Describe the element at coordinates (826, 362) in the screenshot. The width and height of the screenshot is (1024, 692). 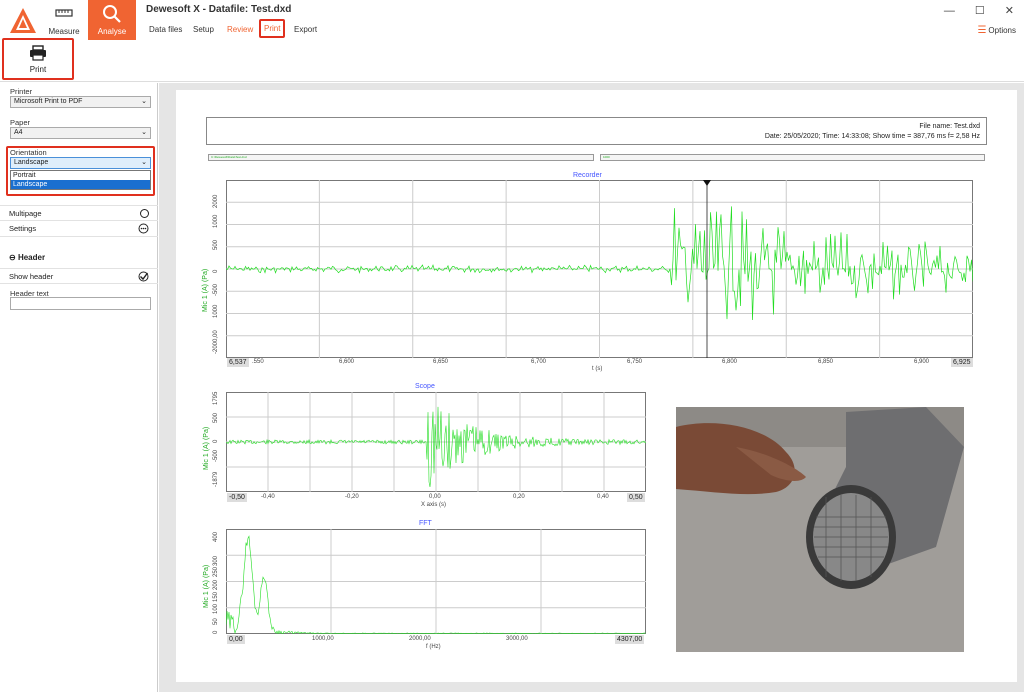
I see `x-tick-label: 6,850` at that location.